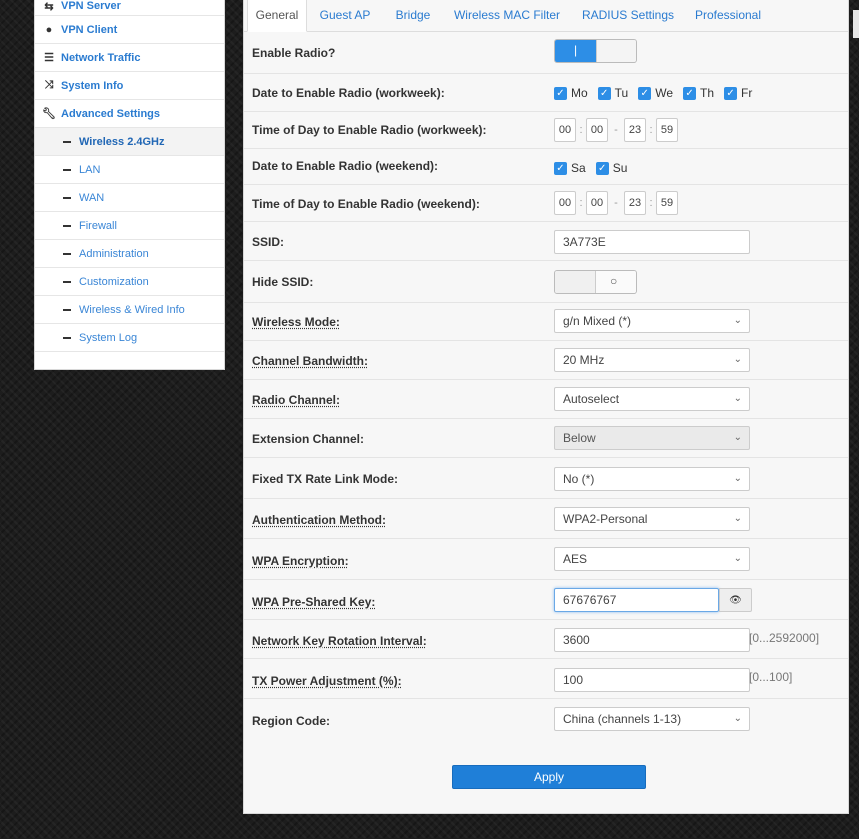  I want to click on wireless-mode-select: g/n Mixed (*) ⌄, so click(652, 321).